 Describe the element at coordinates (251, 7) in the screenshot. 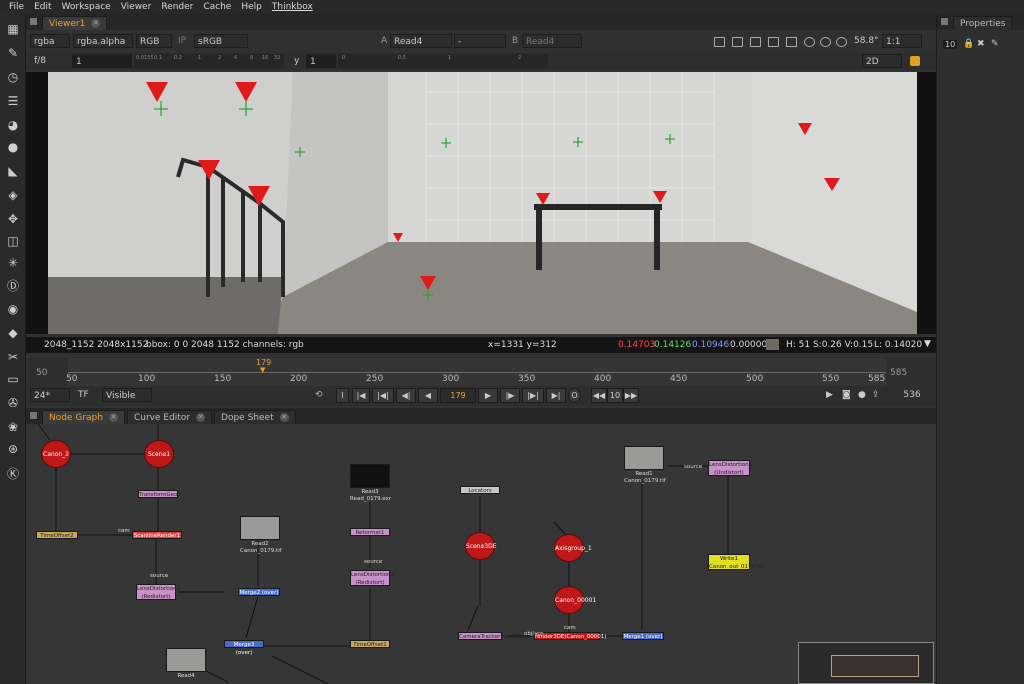

I see `menu-help: Help` at that location.